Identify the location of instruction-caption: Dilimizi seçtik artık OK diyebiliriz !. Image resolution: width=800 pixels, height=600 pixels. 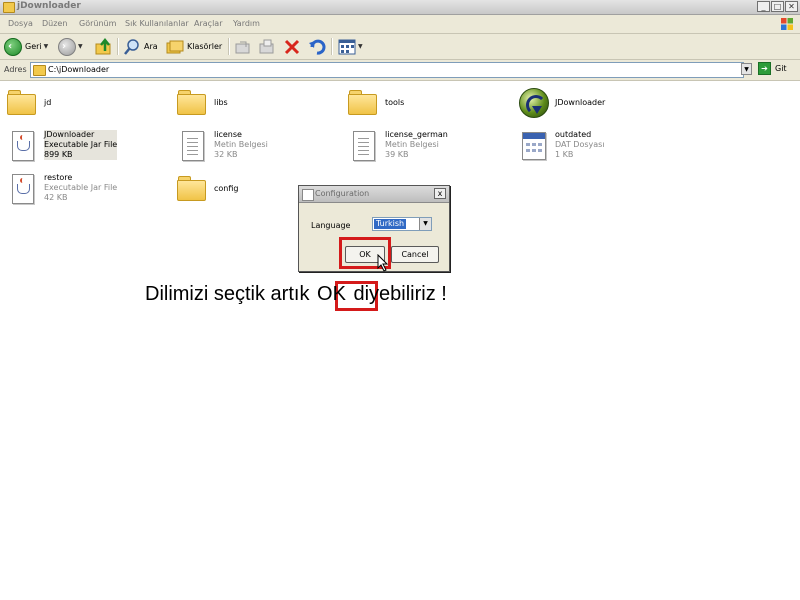
(296, 294).